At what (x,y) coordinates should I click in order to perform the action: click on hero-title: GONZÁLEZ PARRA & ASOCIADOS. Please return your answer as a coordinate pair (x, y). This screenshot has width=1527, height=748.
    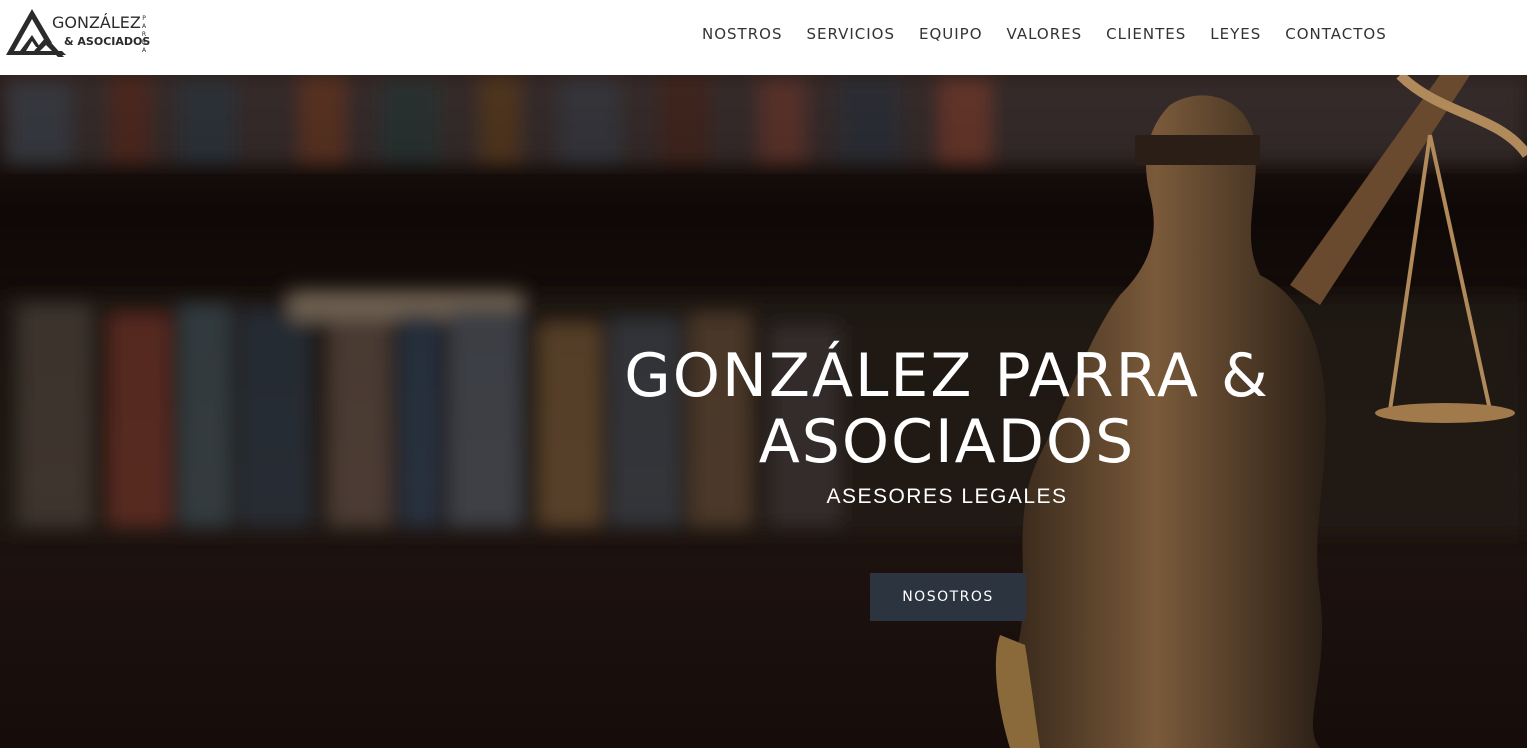
    Looking at the image, I should click on (947, 409).